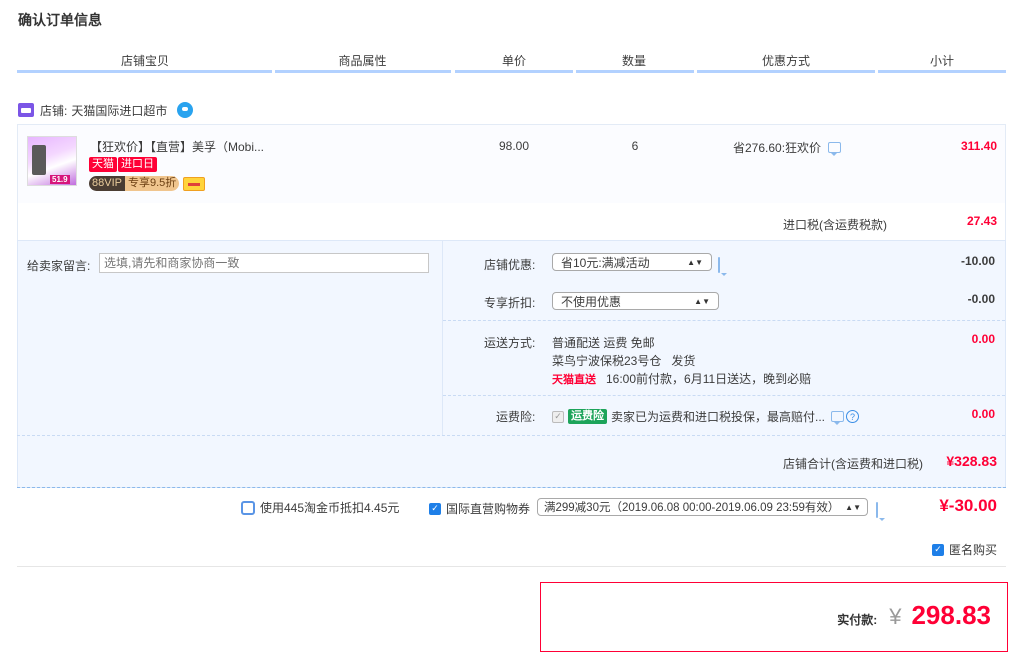 Image resolution: width=1033 pixels, height=652 pixels. What do you see at coordinates (977, 261) in the screenshot?
I see `store-discount-value: -10.00` at bounding box center [977, 261].